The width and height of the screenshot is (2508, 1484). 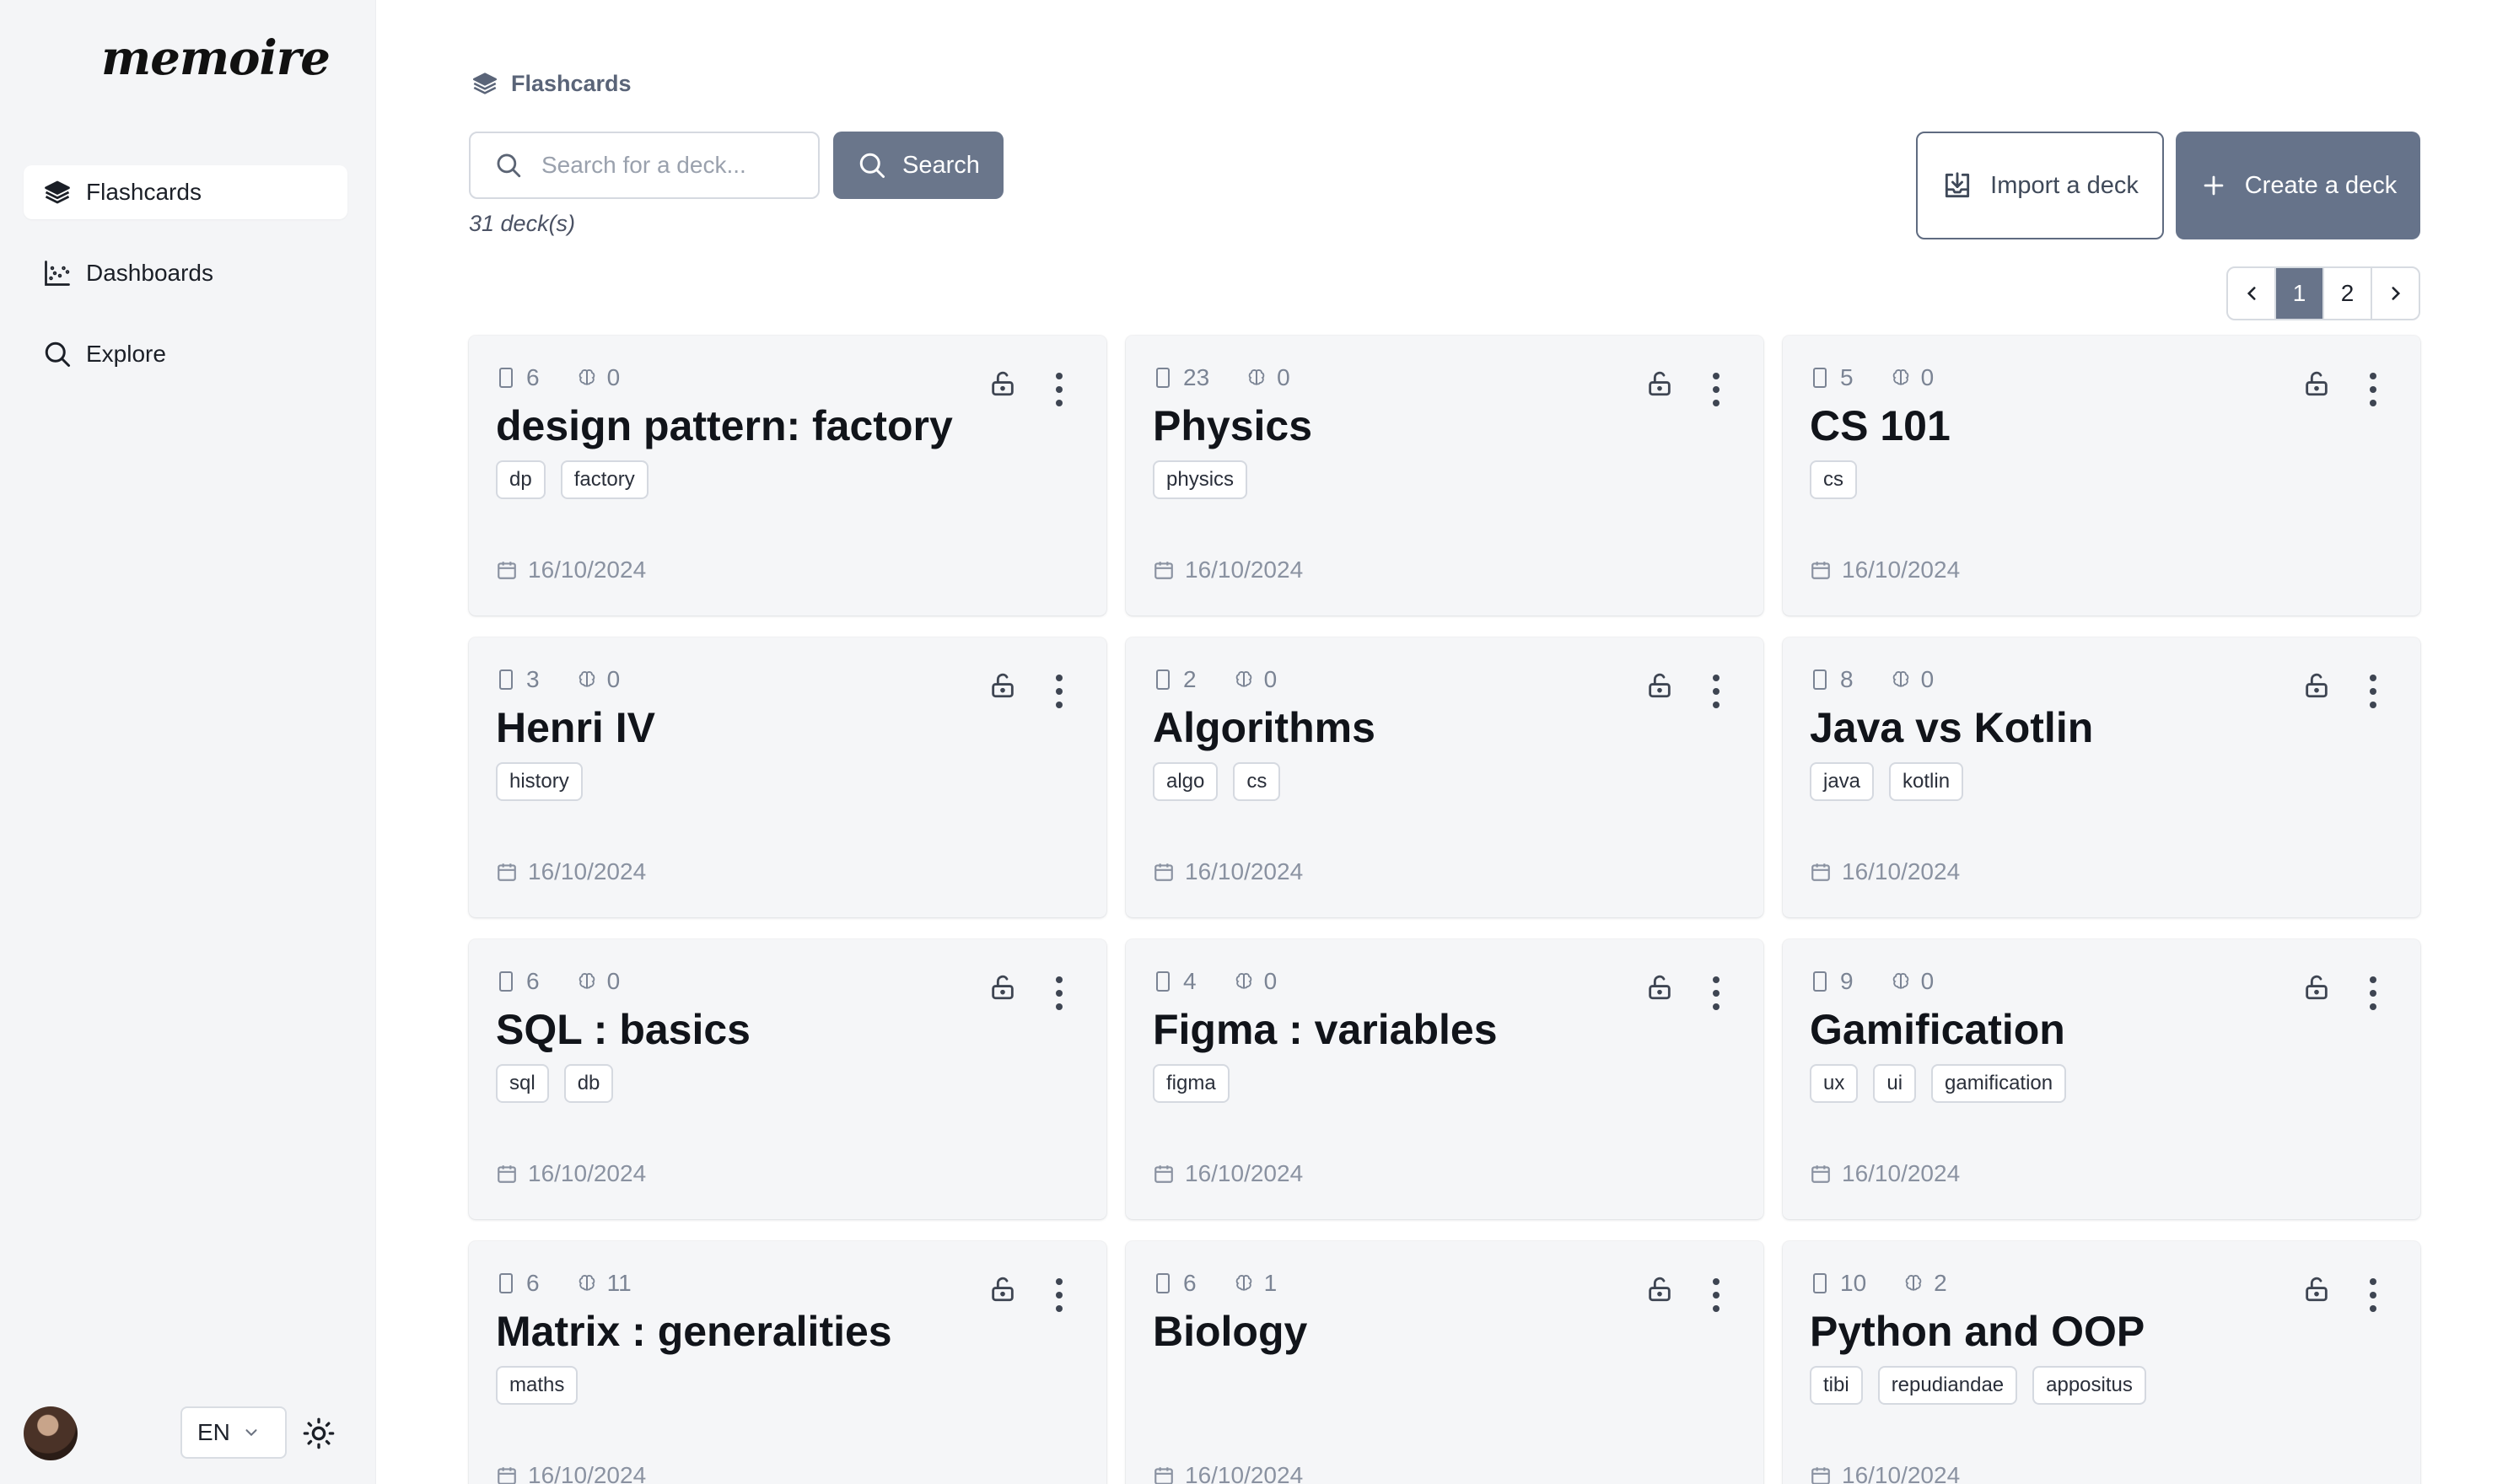 I want to click on search-field, so click(x=644, y=165).